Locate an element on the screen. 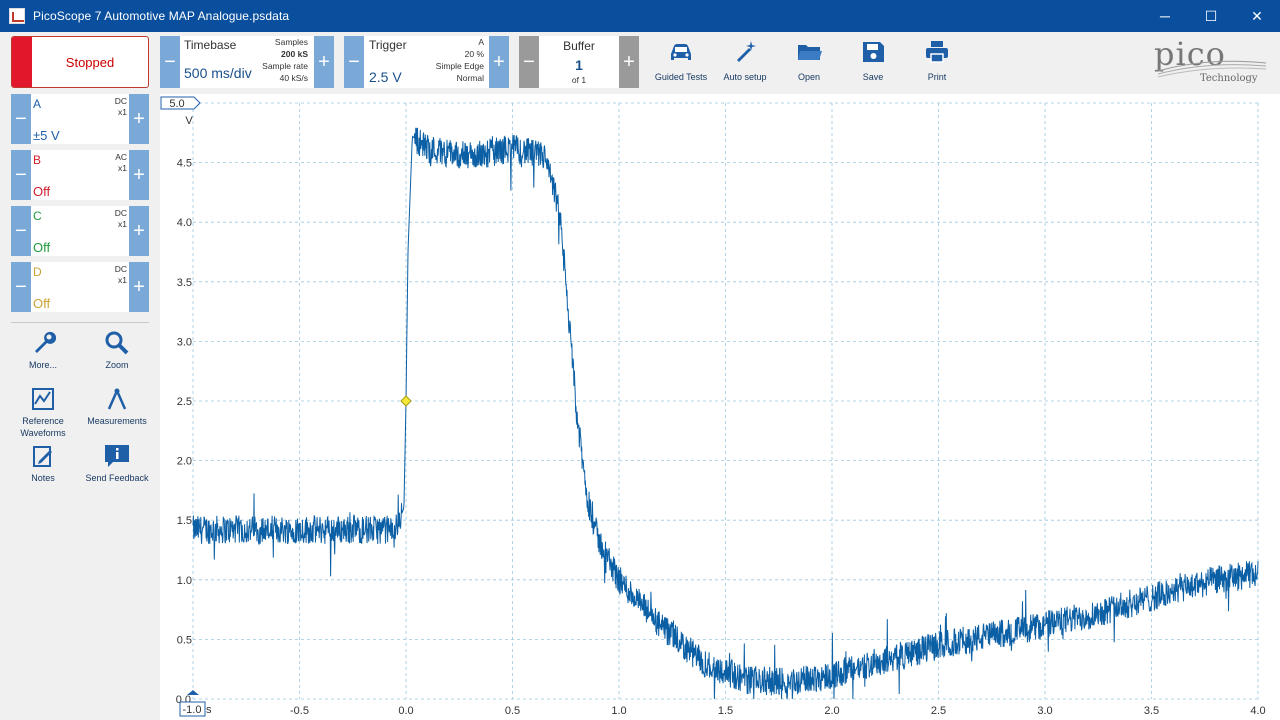  x-tick-label: 2.5 is located at coordinates (938, 711).